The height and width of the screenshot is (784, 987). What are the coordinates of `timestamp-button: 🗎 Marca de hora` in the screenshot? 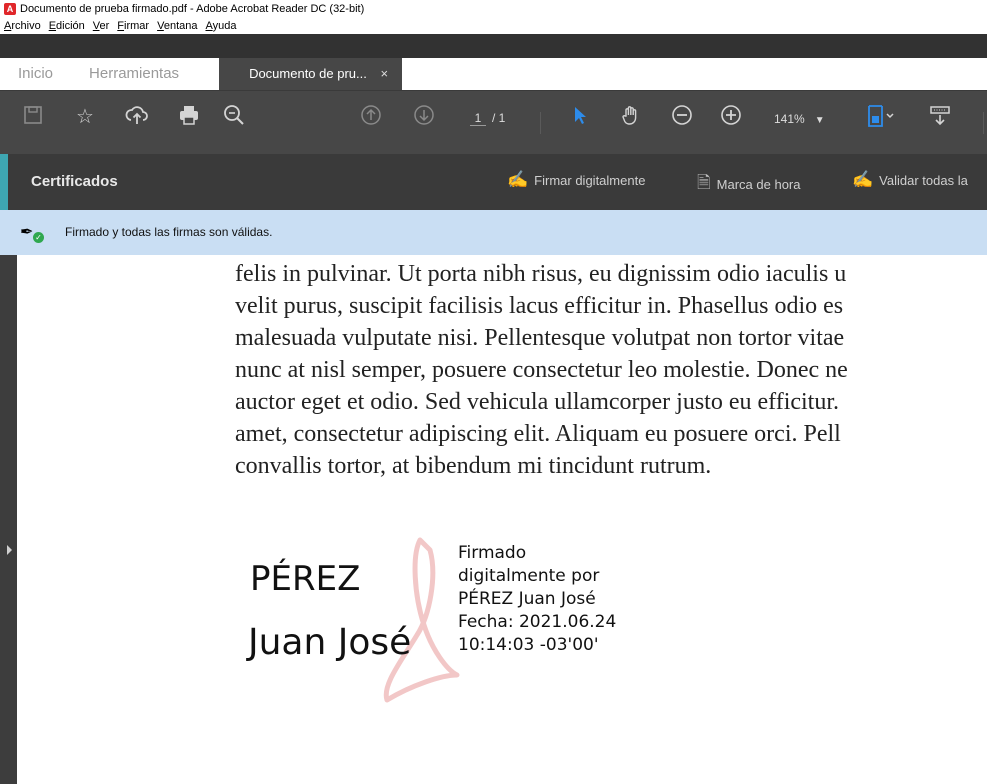 It's located at (749, 184).